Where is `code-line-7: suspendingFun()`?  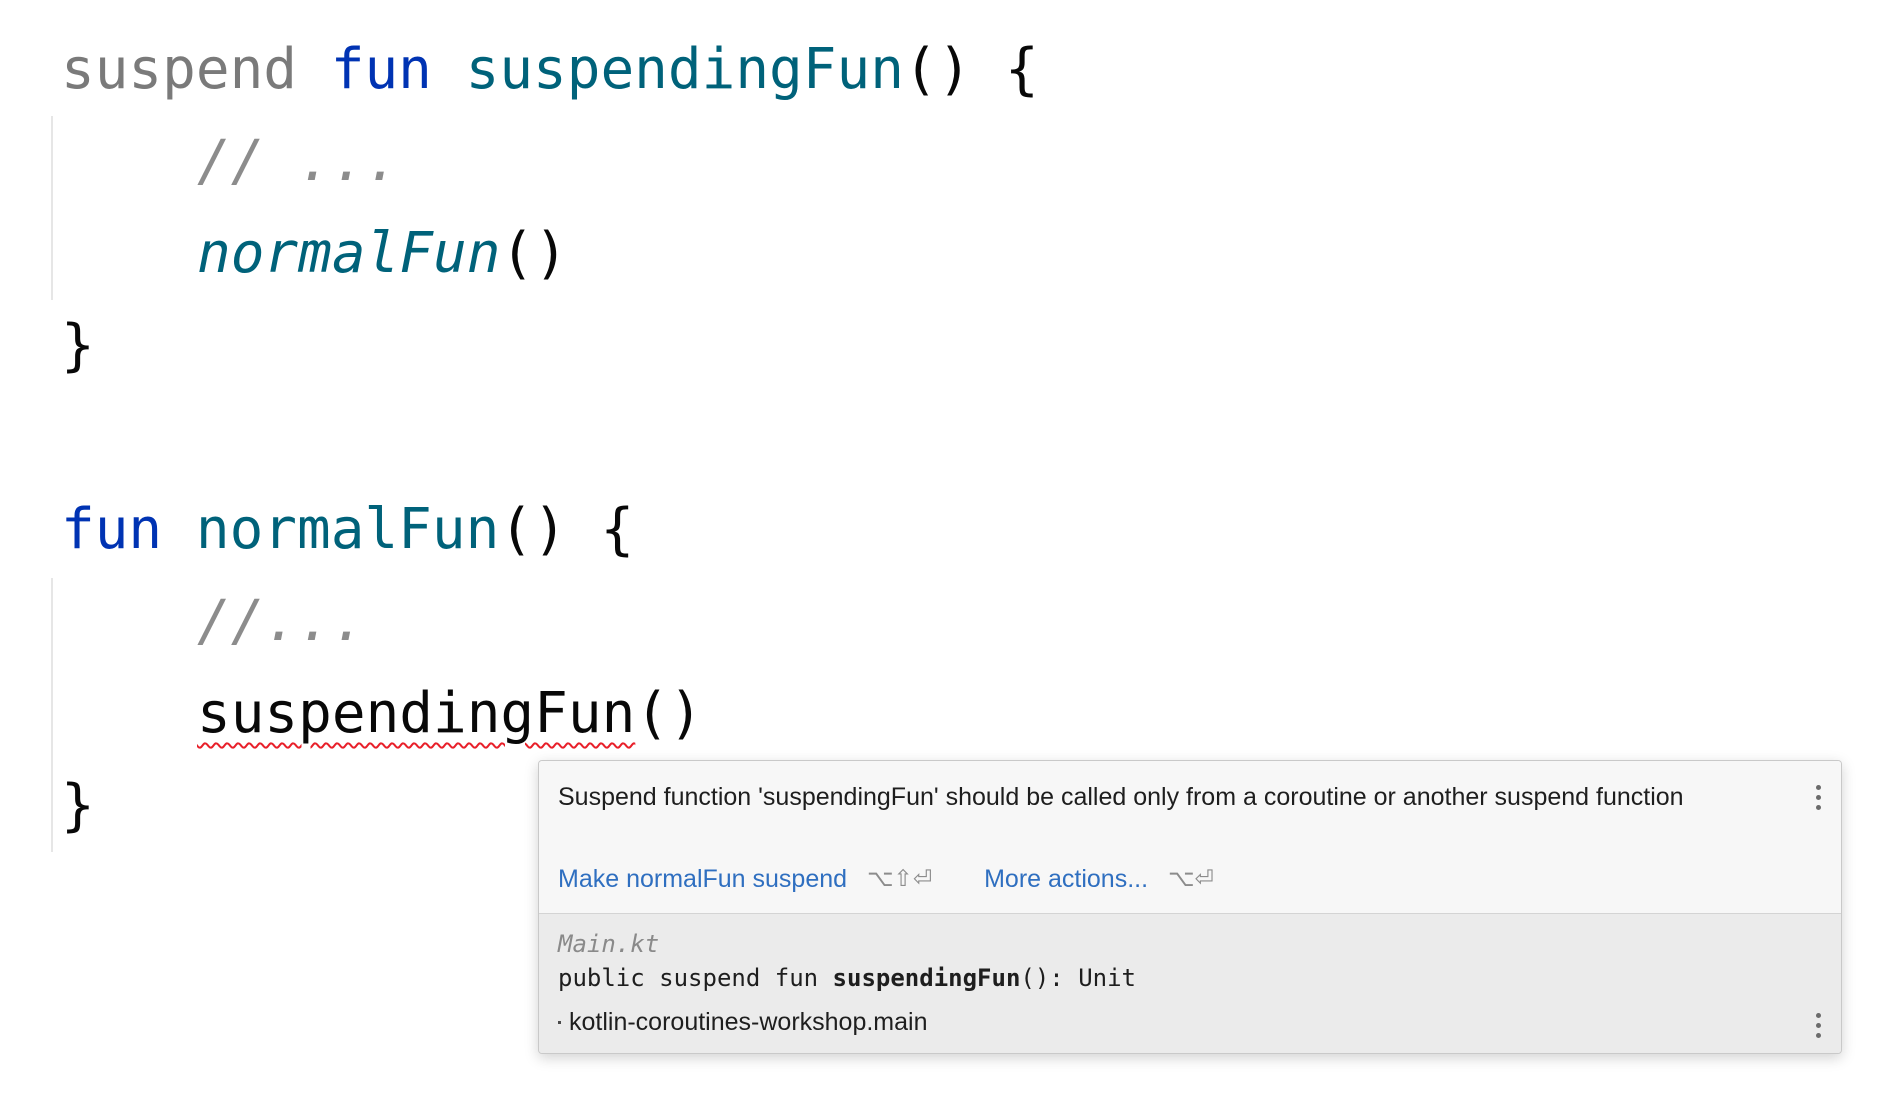
code-line-7: suspendingFun() is located at coordinates (450, 714).